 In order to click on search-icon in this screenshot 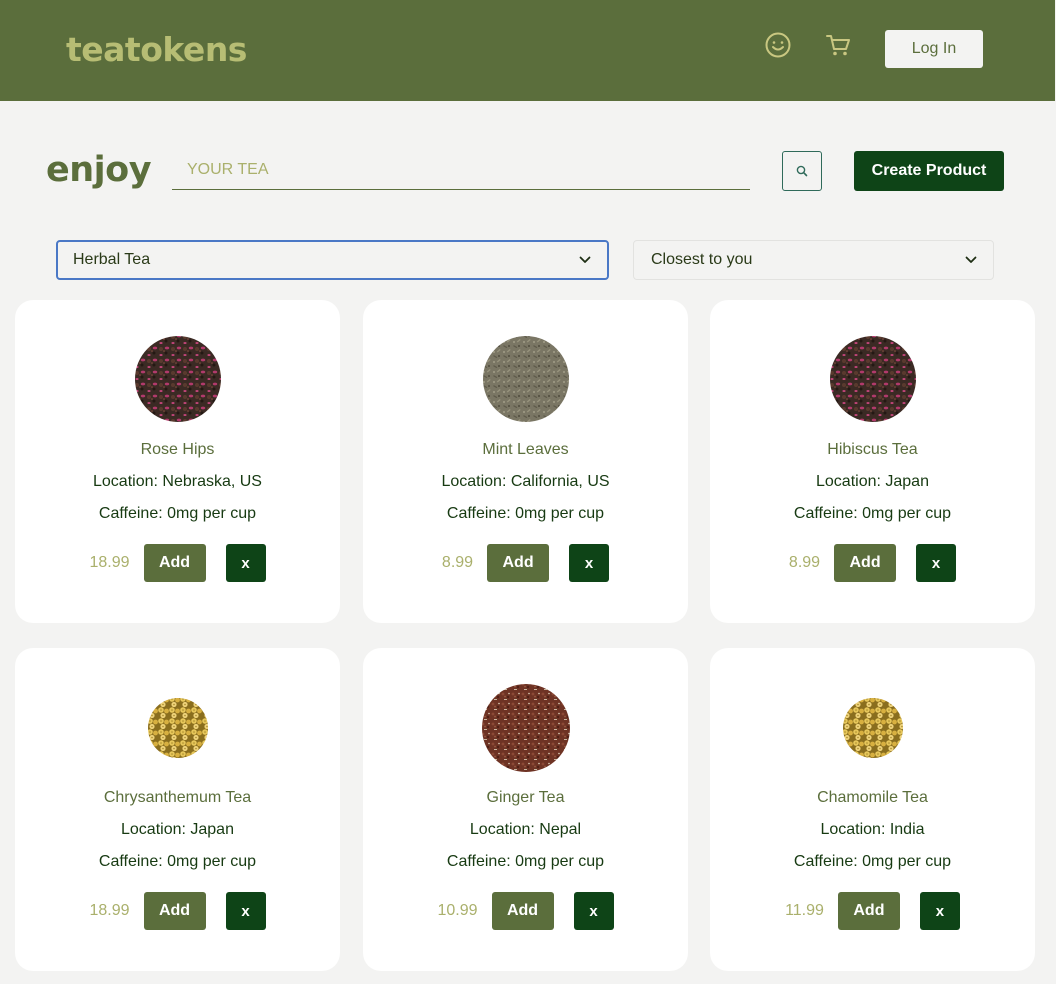, I will do `click(802, 171)`.